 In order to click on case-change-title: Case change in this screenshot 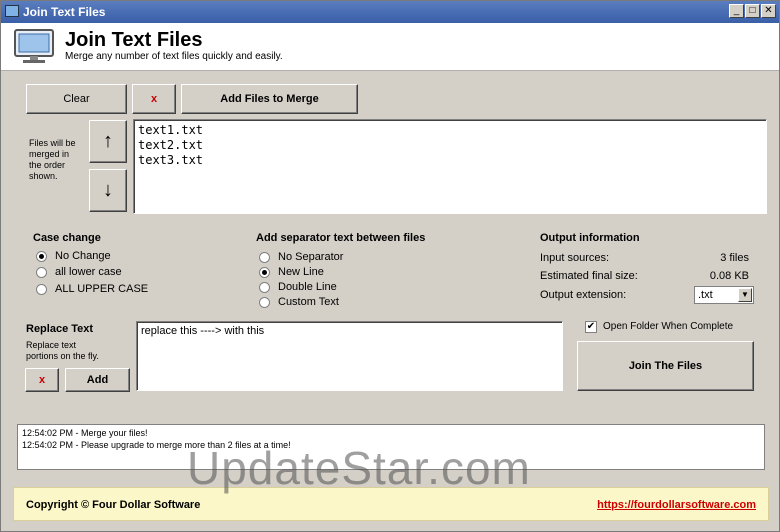, I will do `click(67, 238)`.